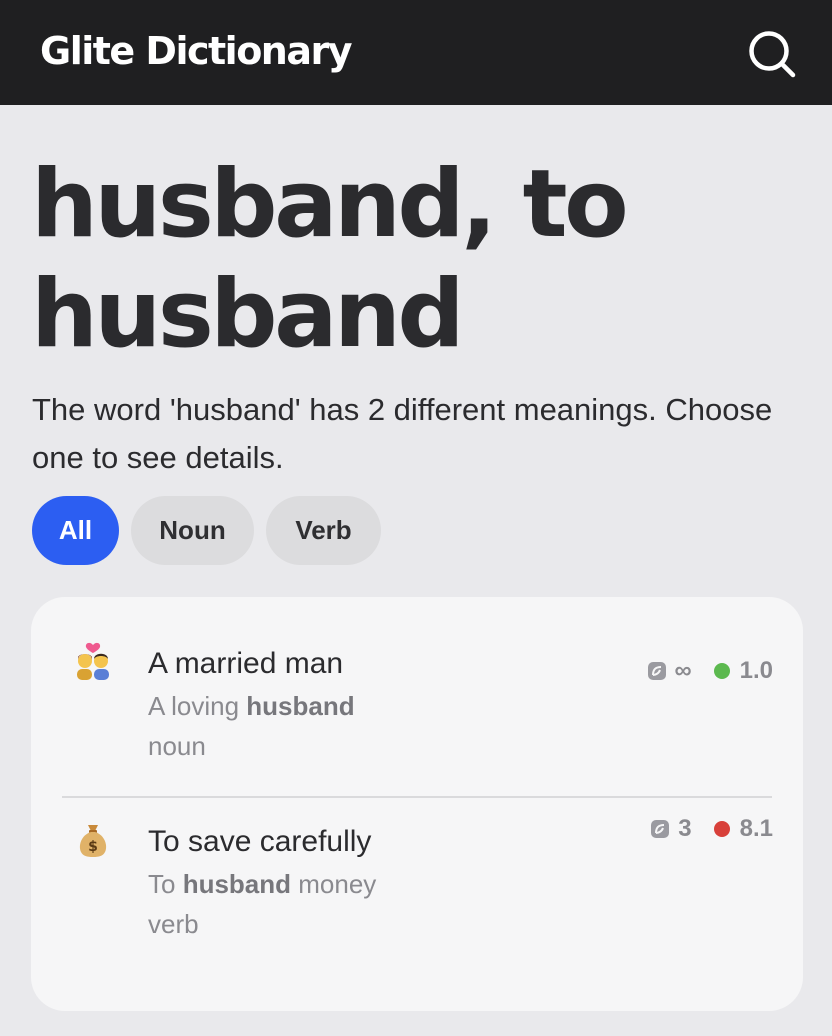  Describe the element at coordinates (756, 670) in the screenshot. I see `score-value: 1.0` at that location.